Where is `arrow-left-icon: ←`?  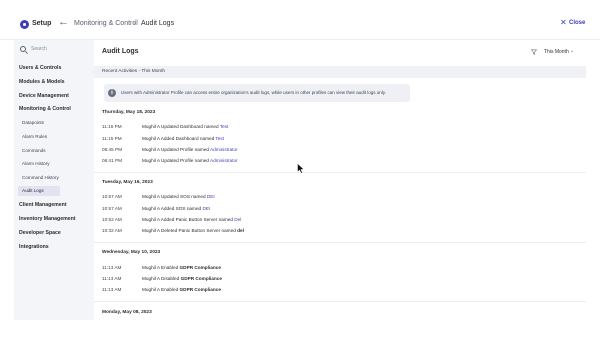 arrow-left-icon: ← is located at coordinates (63, 22).